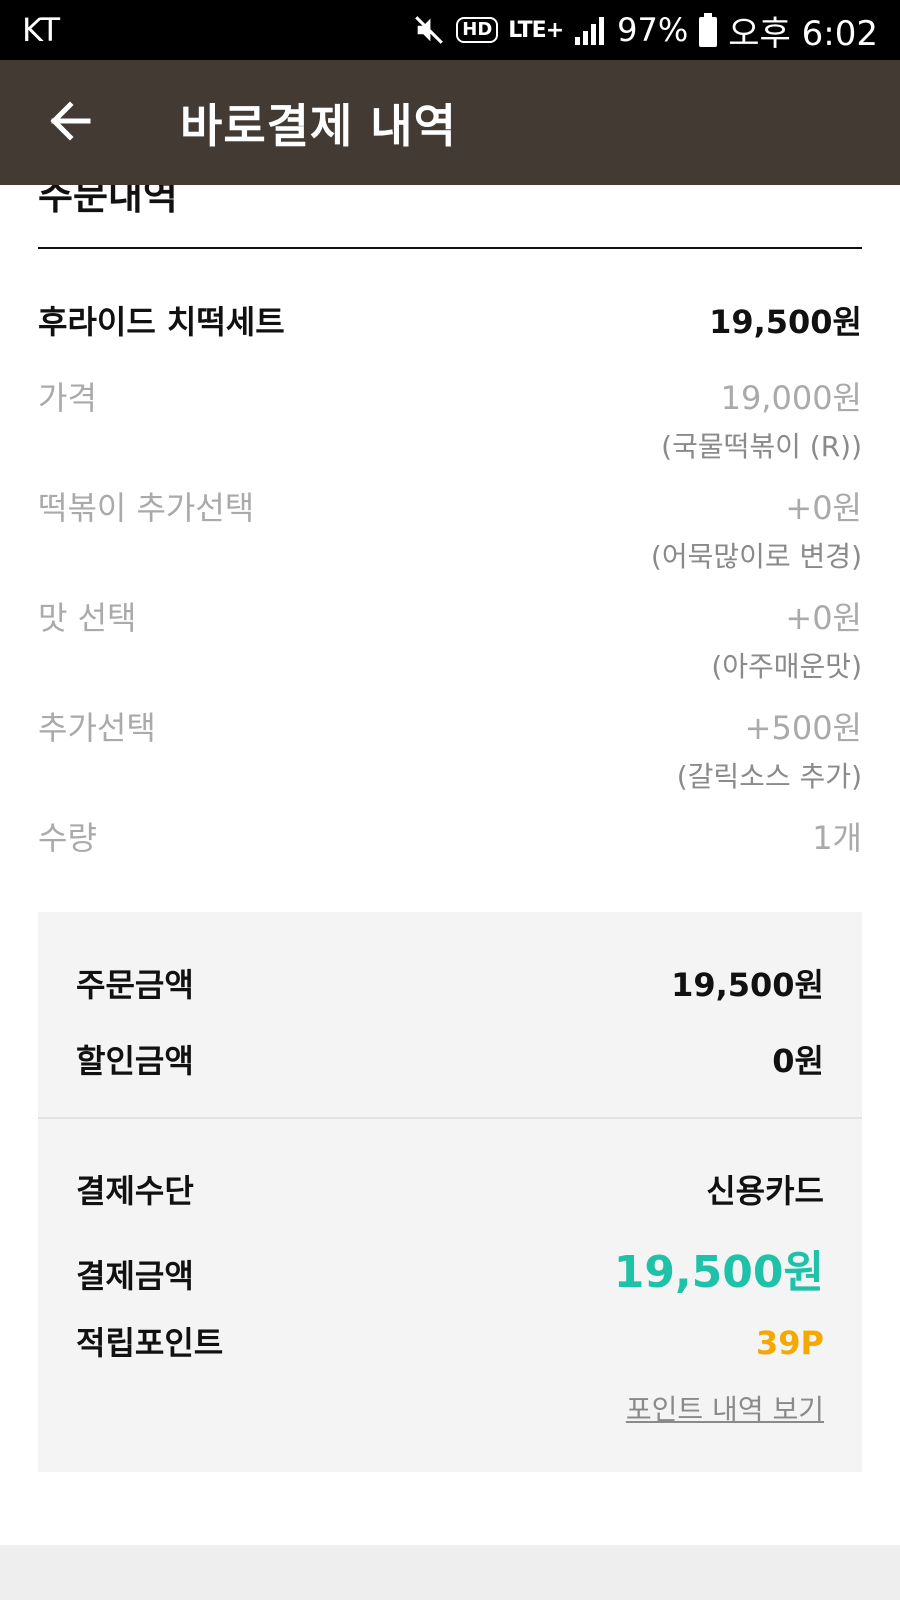 The image size is (900, 1600). What do you see at coordinates (477, 30) in the screenshot?
I see `hd-voice-icon: HD` at bounding box center [477, 30].